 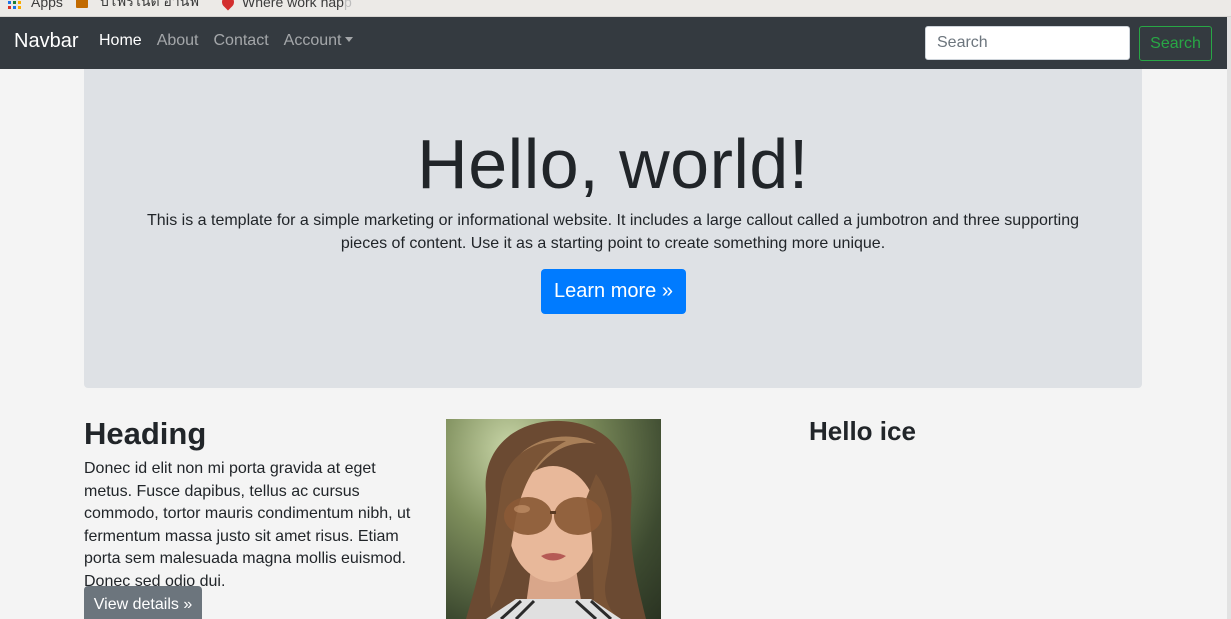 I want to click on bookmarks-bar: Apps บิโฟร์ไนต์ อ่านฟ Where work hap p, so click(x=615, y=8).